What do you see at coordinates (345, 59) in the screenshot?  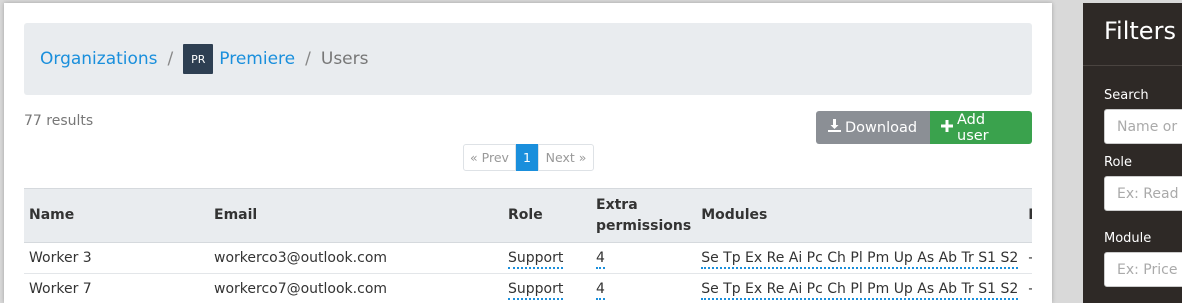 I see `breadcrumb-current: Users` at bounding box center [345, 59].